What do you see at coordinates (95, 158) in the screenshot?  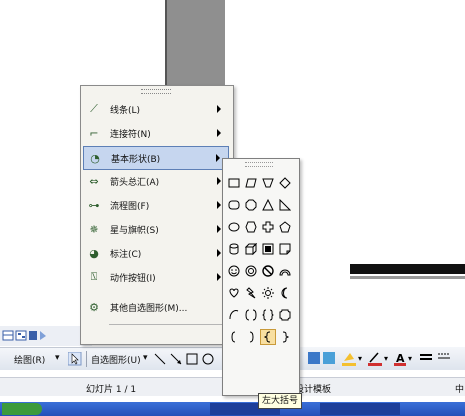 I see `basic-shapes-icon: ◔` at bounding box center [95, 158].